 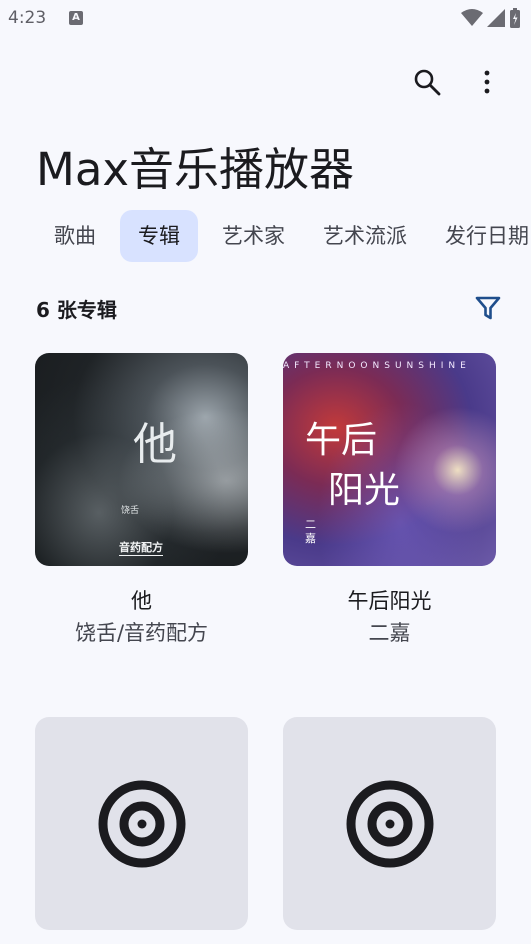 What do you see at coordinates (76, 18) in the screenshot?
I see `notification-icon: A` at bounding box center [76, 18].